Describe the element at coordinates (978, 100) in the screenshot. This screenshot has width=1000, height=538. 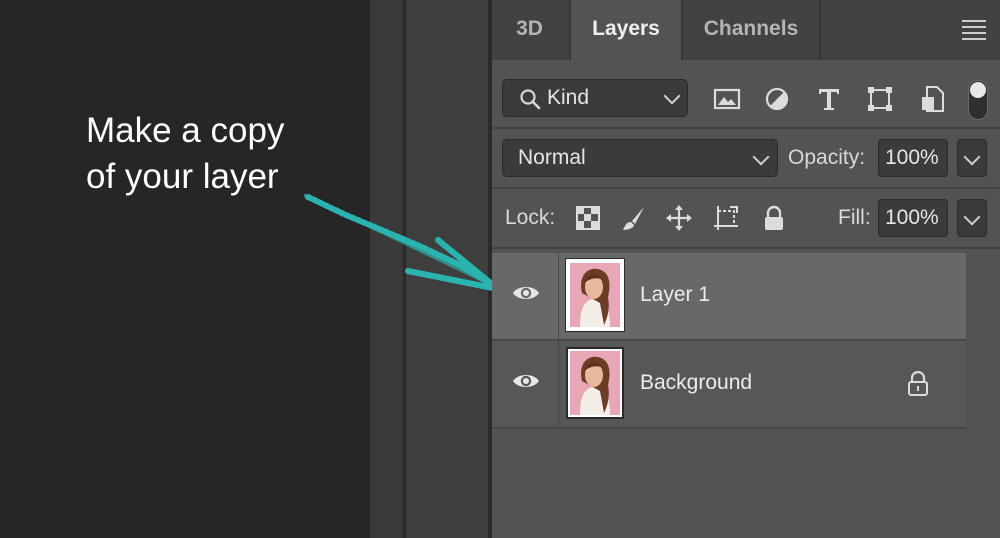
I see `filter-toggle` at that location.